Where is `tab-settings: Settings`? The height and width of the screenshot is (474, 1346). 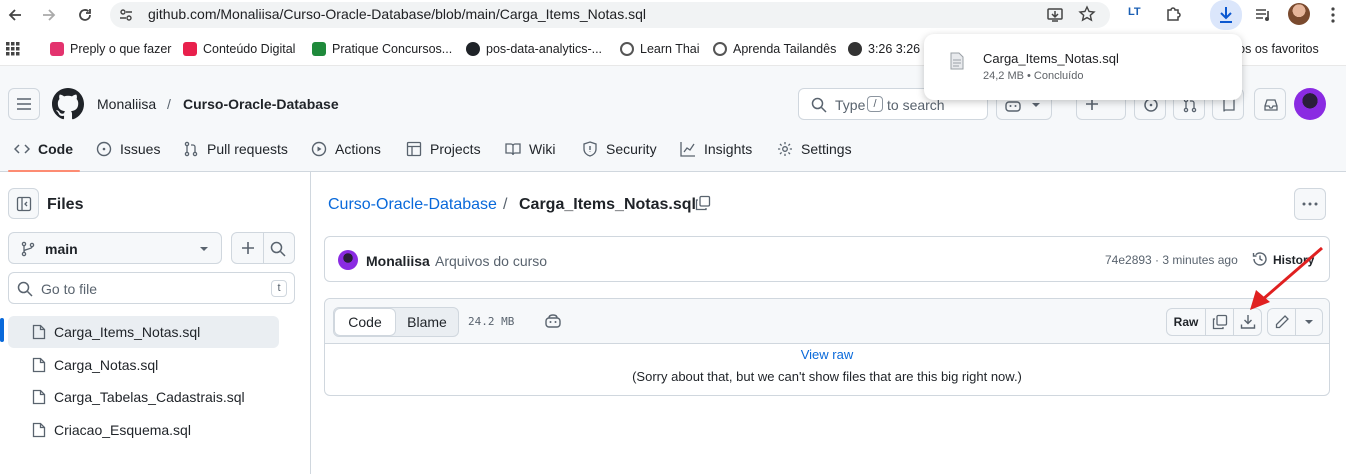
tab-settings: Settings is located at coordinates (814, 149).